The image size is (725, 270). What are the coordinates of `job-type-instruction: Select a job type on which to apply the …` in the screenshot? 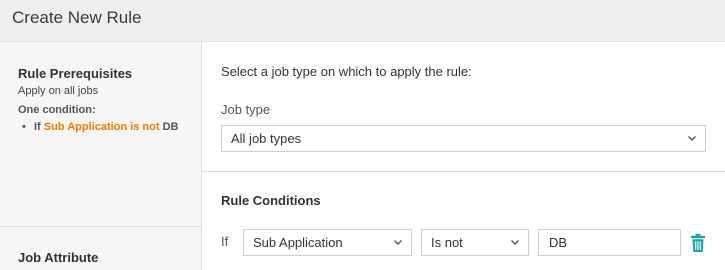 It's located at (346, 71).